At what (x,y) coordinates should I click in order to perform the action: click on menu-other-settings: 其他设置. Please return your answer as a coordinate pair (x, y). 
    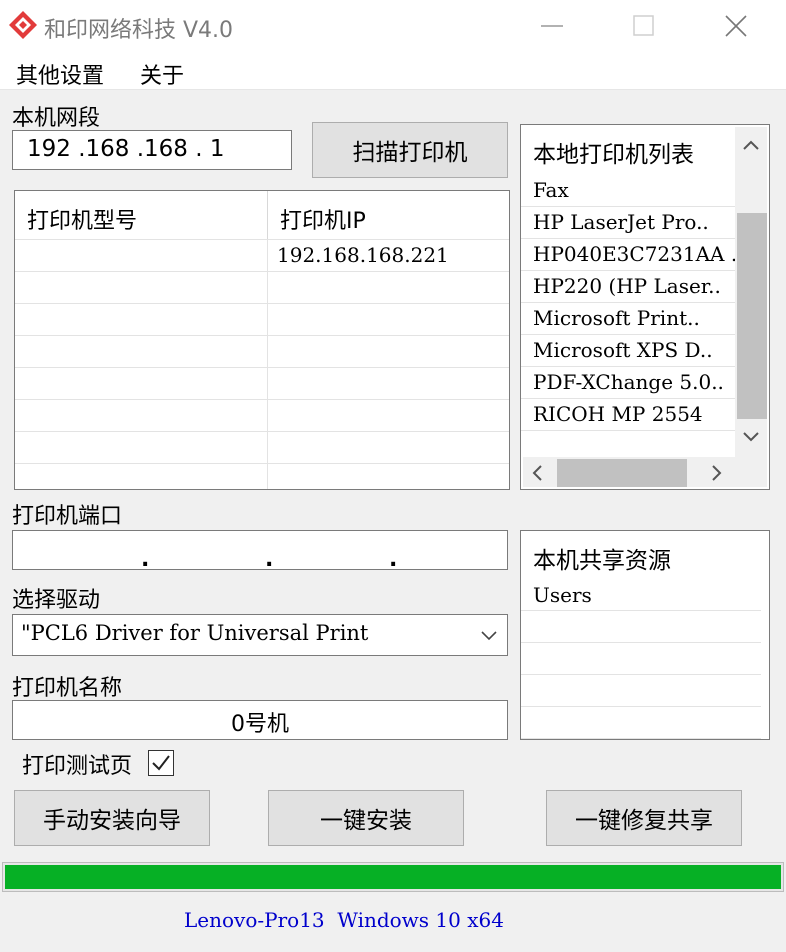
    Looking at the image, I should click on (60, 74).